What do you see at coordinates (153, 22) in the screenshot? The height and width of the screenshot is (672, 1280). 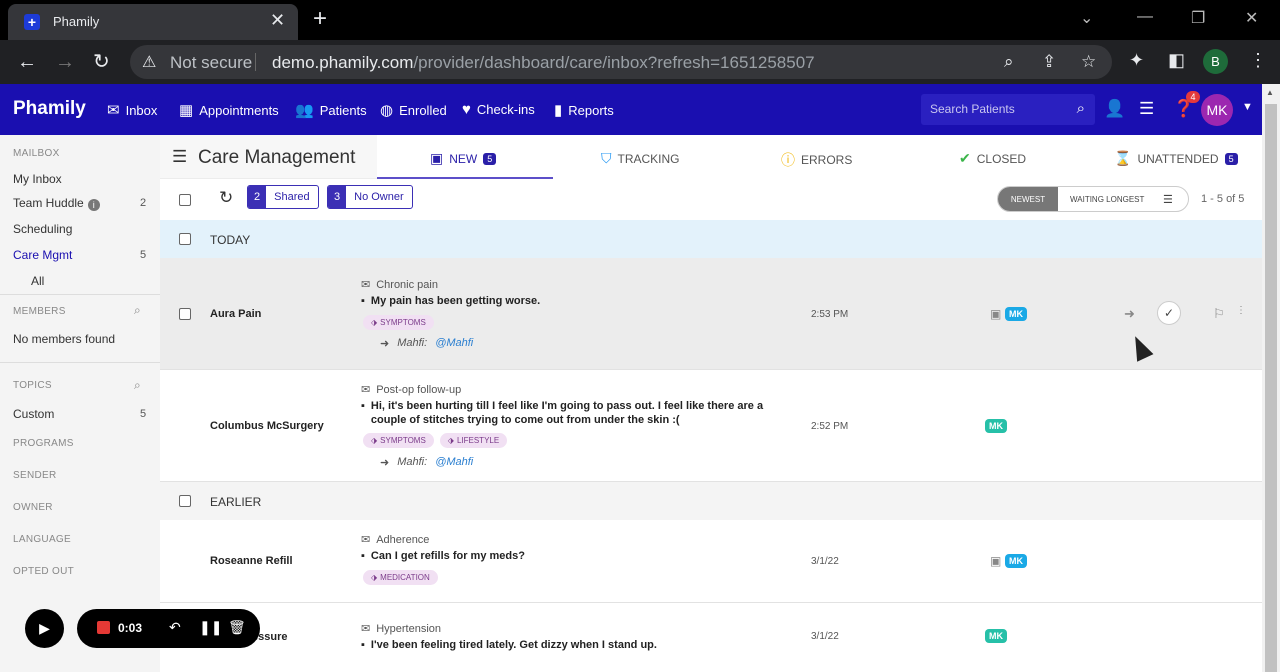 I see `browser-tab: + Phamily ✕` at bounding box center [153, 22].